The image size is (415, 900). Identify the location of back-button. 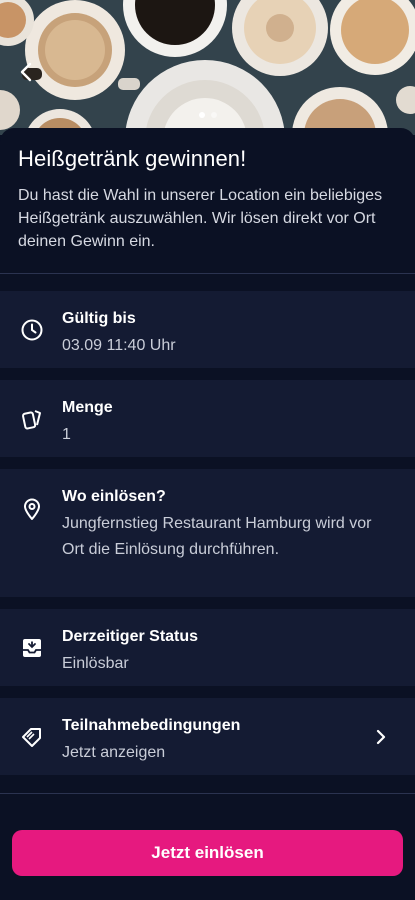
(26, 72).